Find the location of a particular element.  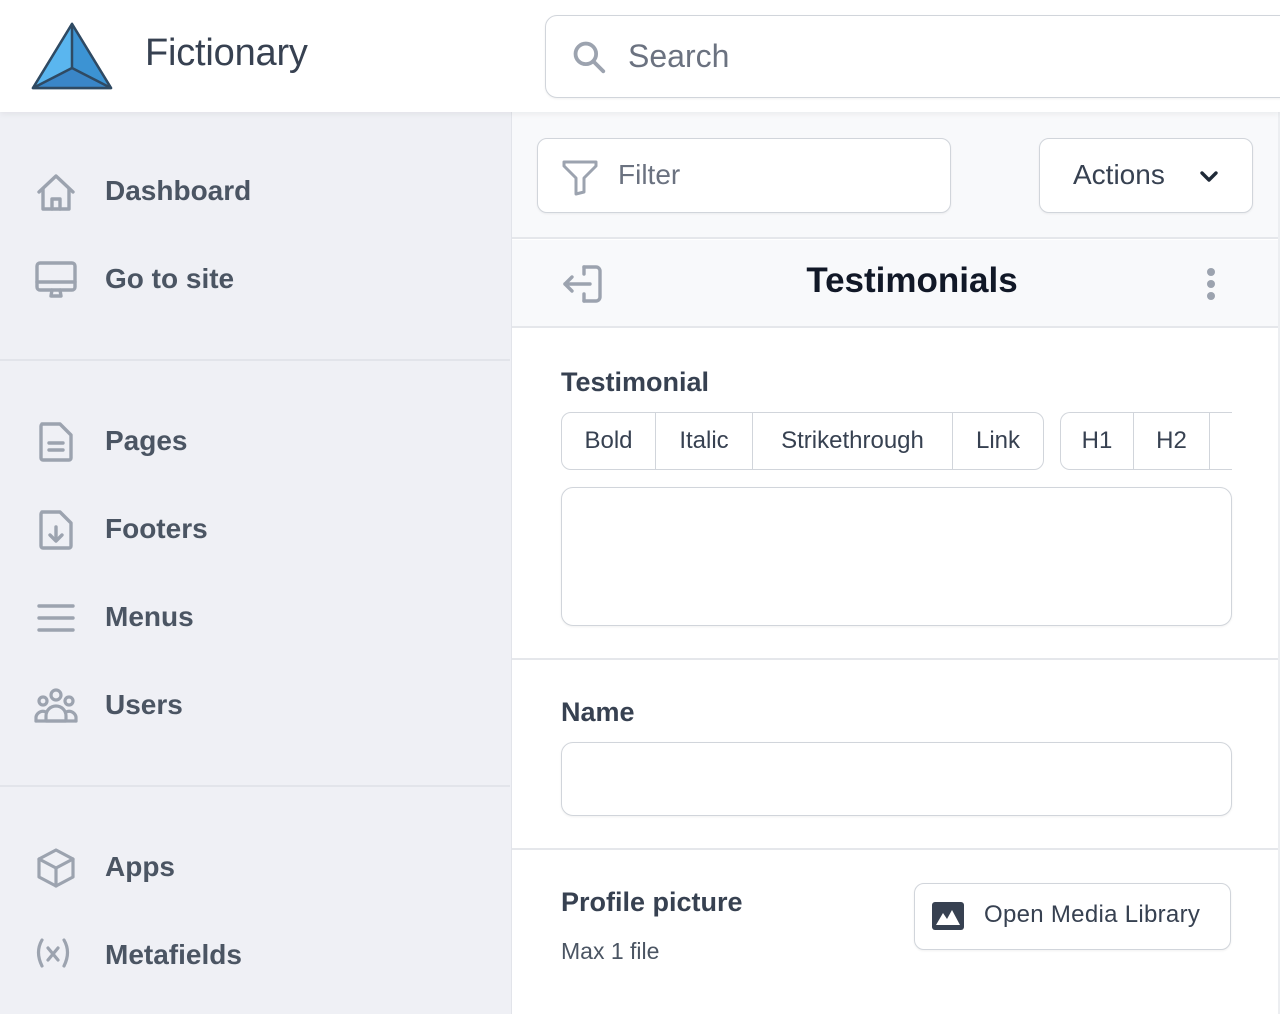

strikethrough-button: Strikethrough is located at coordinates (853, 441).